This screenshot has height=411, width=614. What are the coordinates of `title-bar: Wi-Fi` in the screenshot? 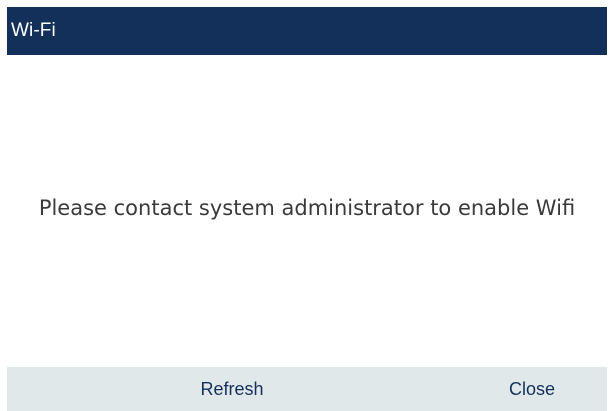 It's located at (307, 31).